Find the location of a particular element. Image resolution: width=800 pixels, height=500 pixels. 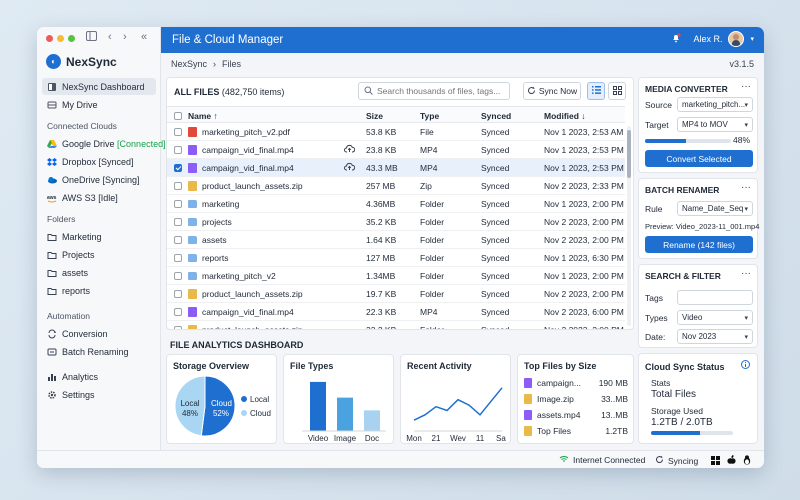

sync-now-button: Sync Now is located at coordinates (552, 91).